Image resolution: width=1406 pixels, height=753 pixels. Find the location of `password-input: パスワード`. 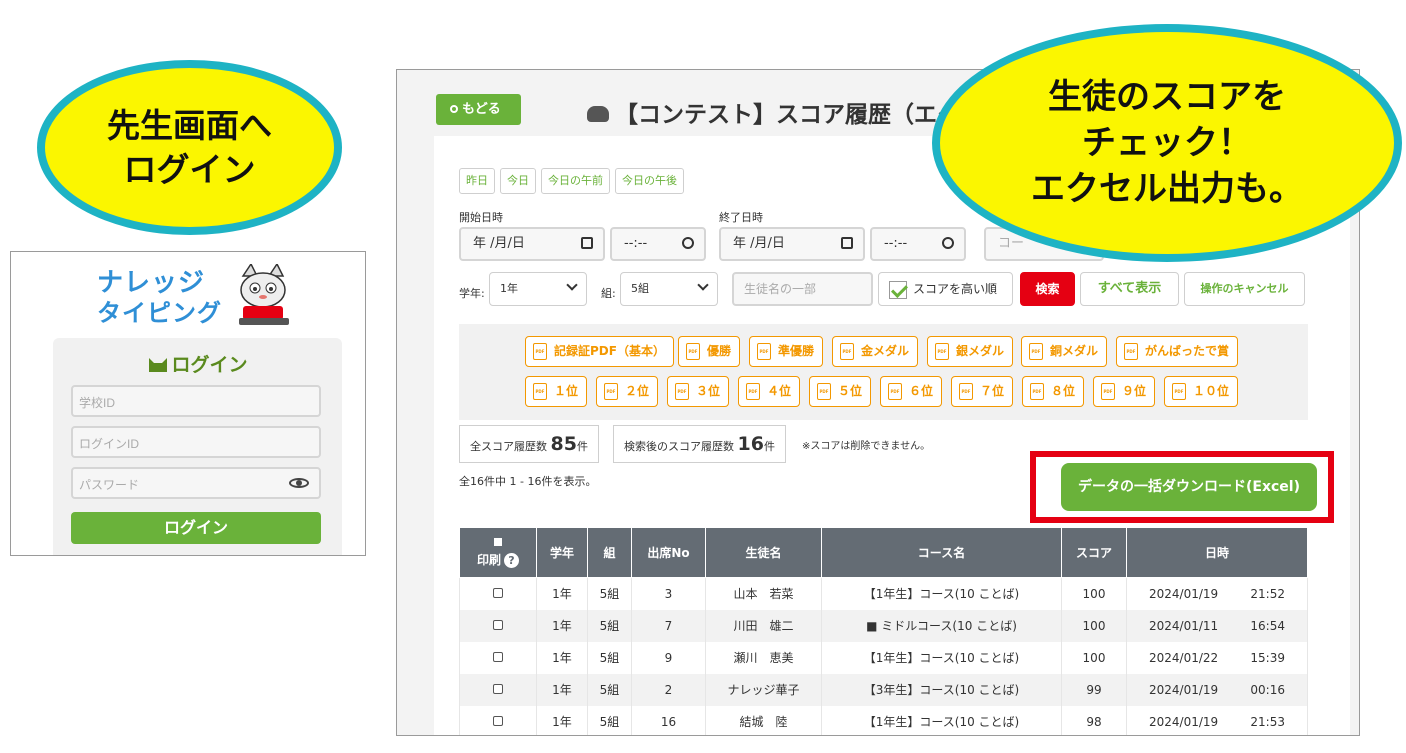

password-input: パスワード is located at coordinates (196, 483).